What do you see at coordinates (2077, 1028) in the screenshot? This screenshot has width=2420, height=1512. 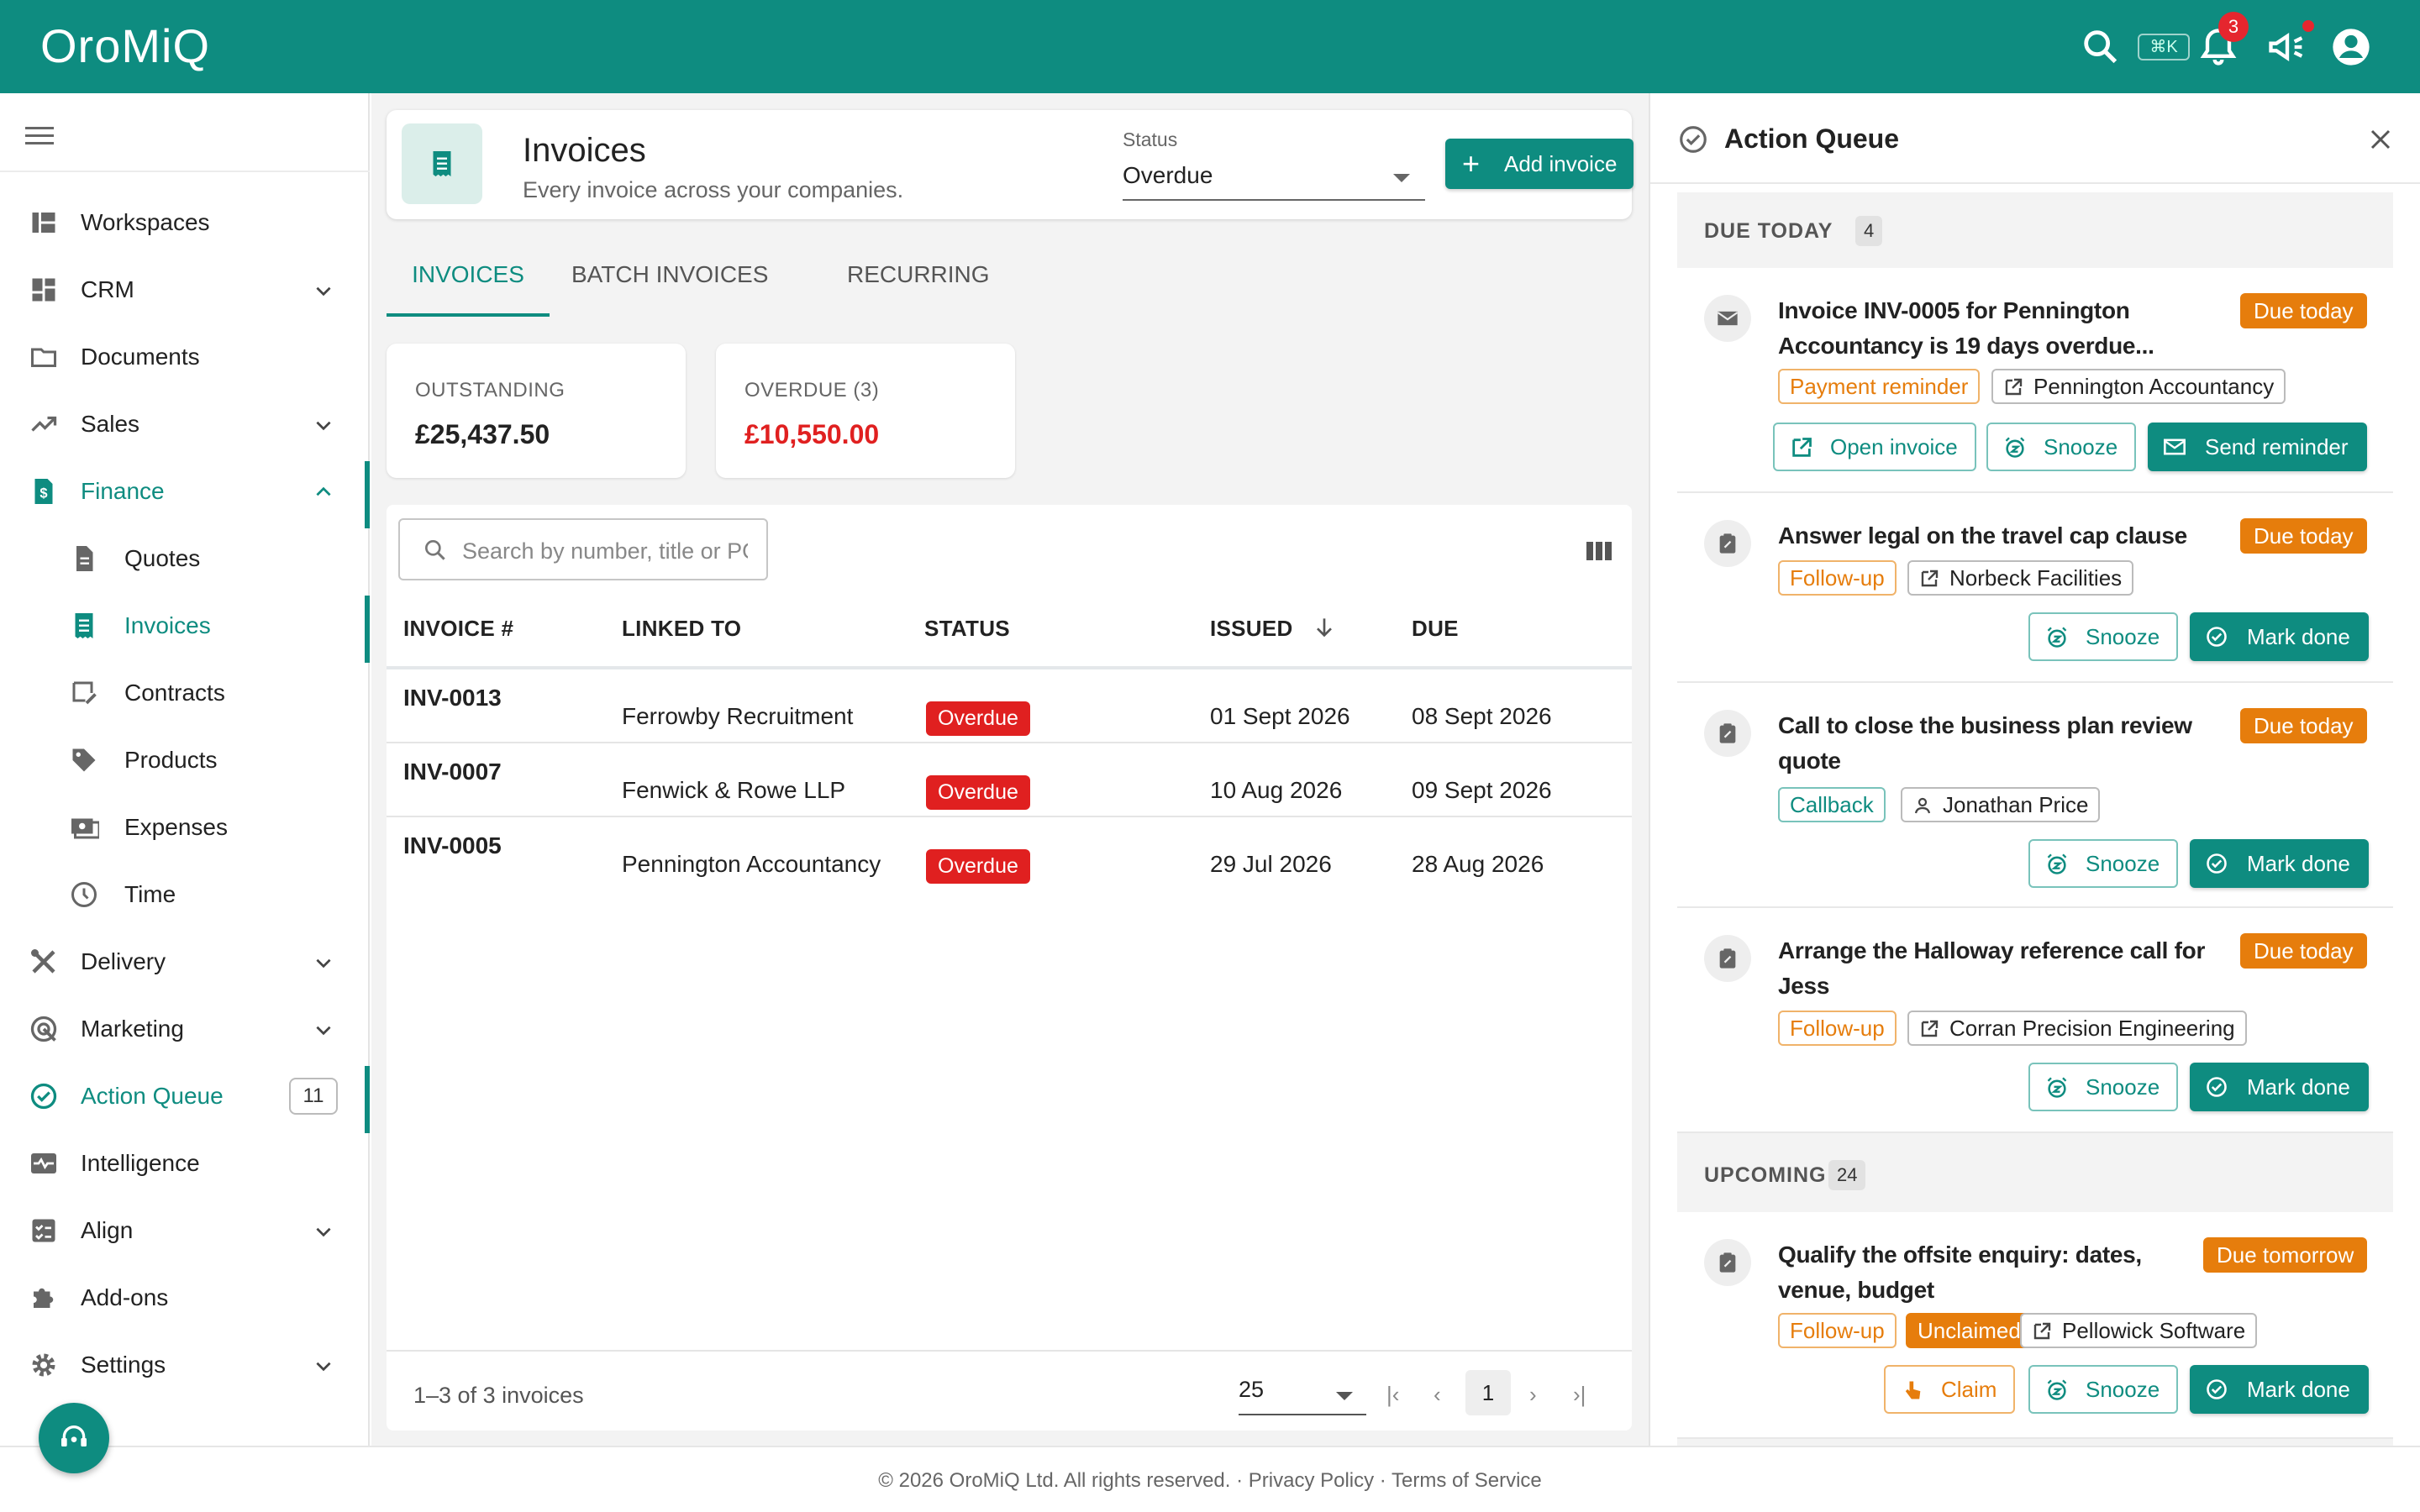 I see `entity-chip: Corran Precision Engineering` at bounding box center [2077, 1028].